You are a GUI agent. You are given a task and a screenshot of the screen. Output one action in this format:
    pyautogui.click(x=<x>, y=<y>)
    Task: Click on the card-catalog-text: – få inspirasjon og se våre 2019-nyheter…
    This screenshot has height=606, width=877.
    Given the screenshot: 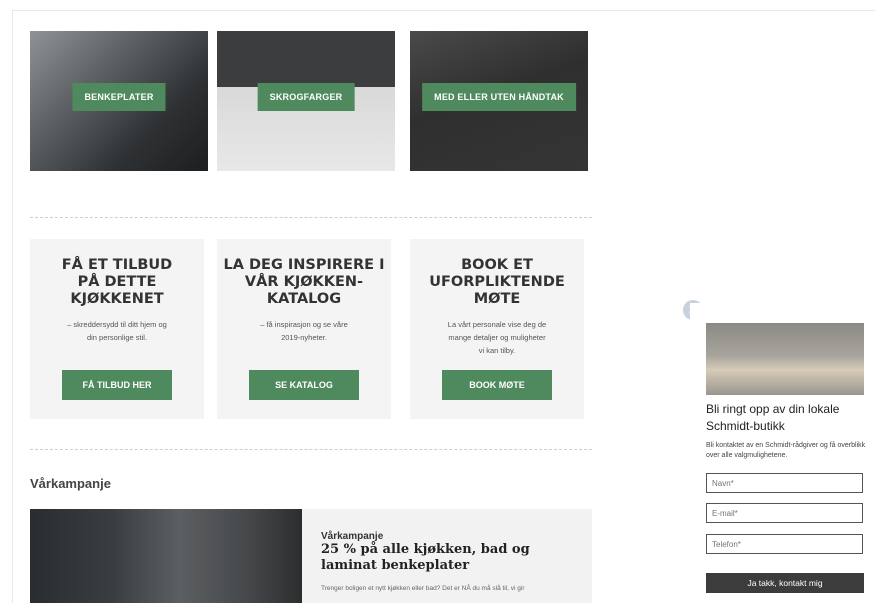 What is the action you would take?
    pyautogui.click(x=304, y=331)
    